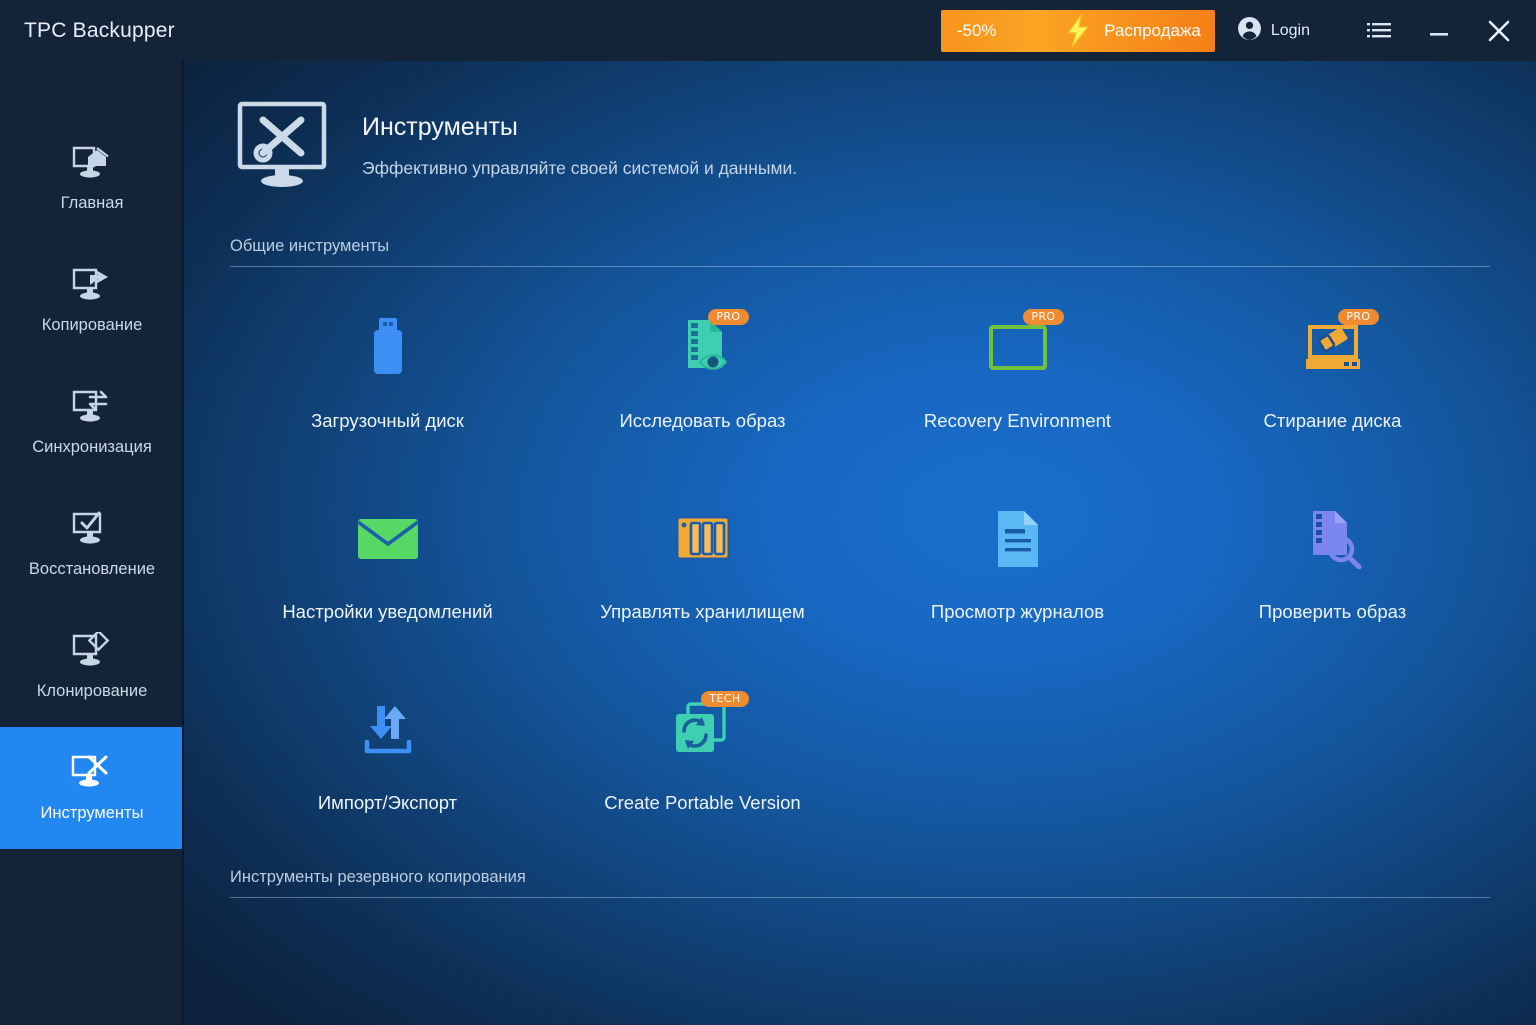 Image resolution: width=1536 pixels, height=1025 pixels. Describe the element at coordinates (1333, 350) in the screenshot. I see `disk-wipe-eraser-icon` at that location.